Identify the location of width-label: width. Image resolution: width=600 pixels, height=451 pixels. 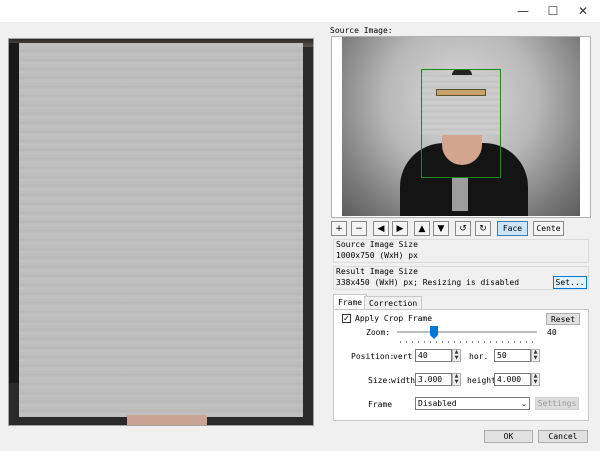
(403, 380).